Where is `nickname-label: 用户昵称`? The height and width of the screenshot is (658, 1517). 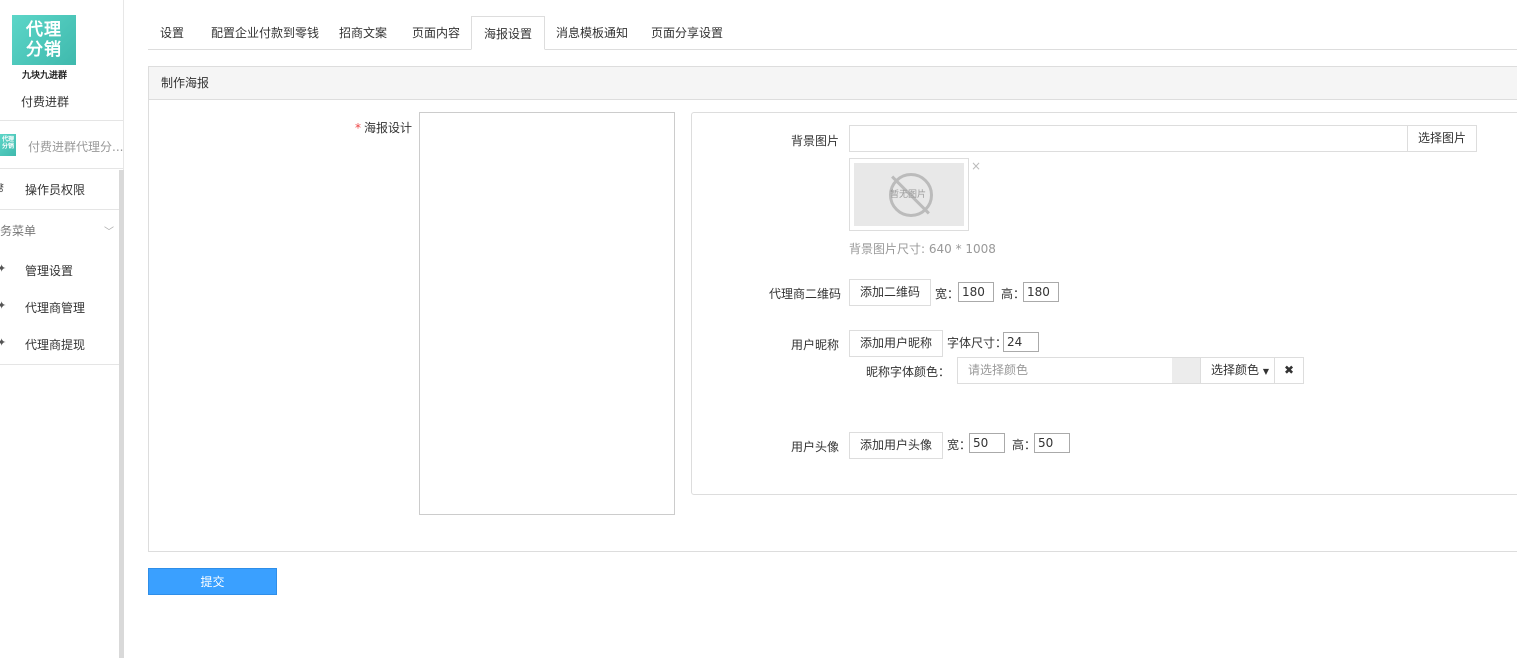 nickname-label: 用户昵称 is located at coordinates (815, 345).